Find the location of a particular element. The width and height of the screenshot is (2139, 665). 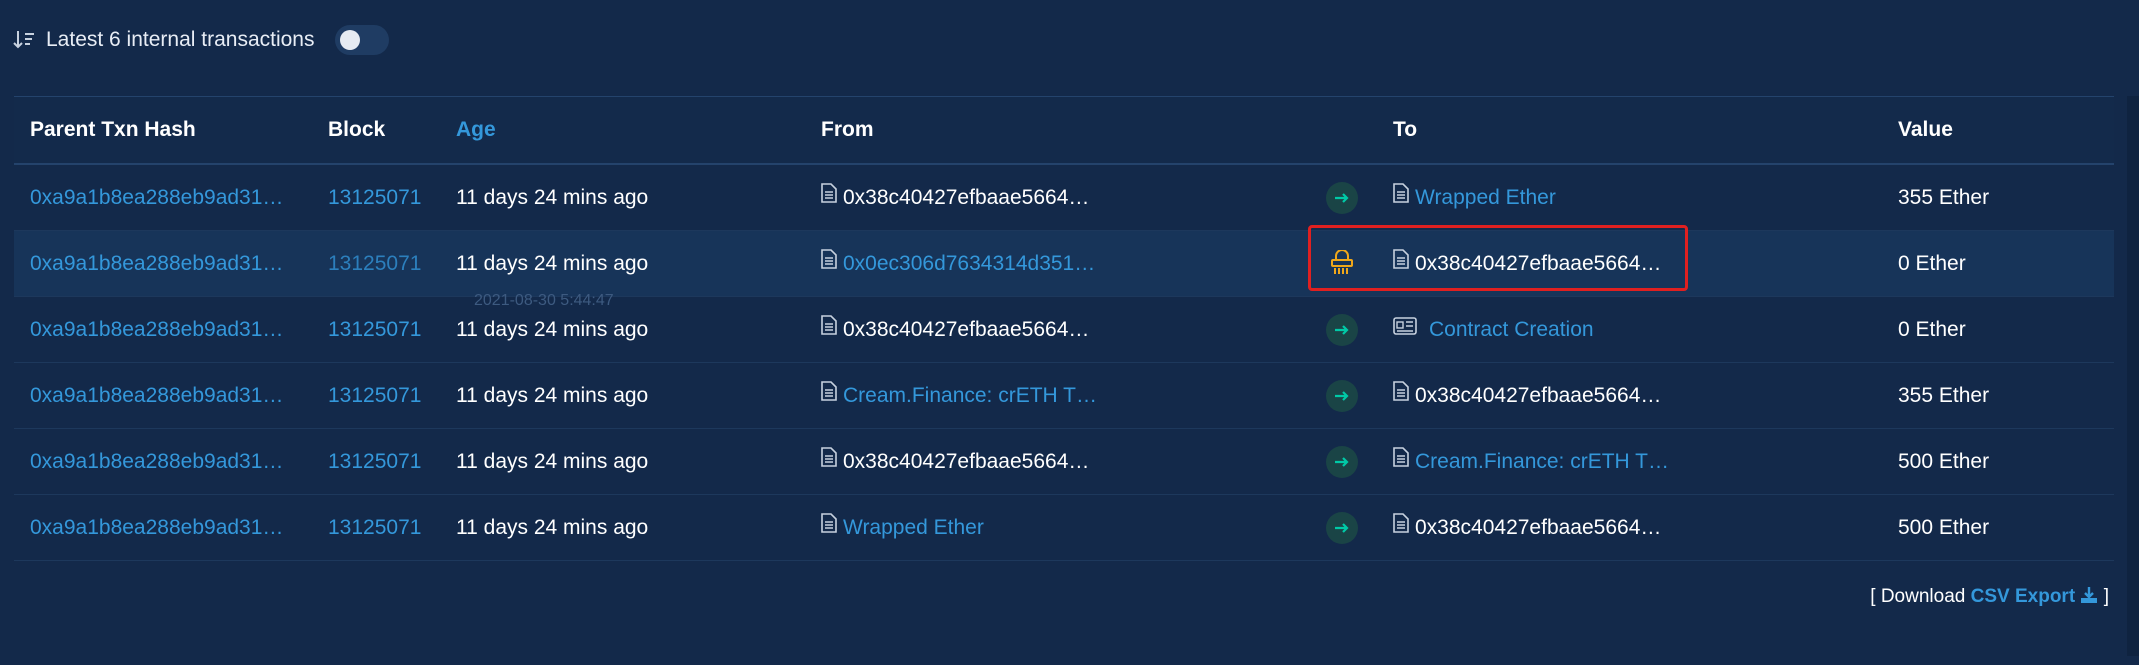

from-cell: Wrapped Ether is located at coordinates (902, 527).